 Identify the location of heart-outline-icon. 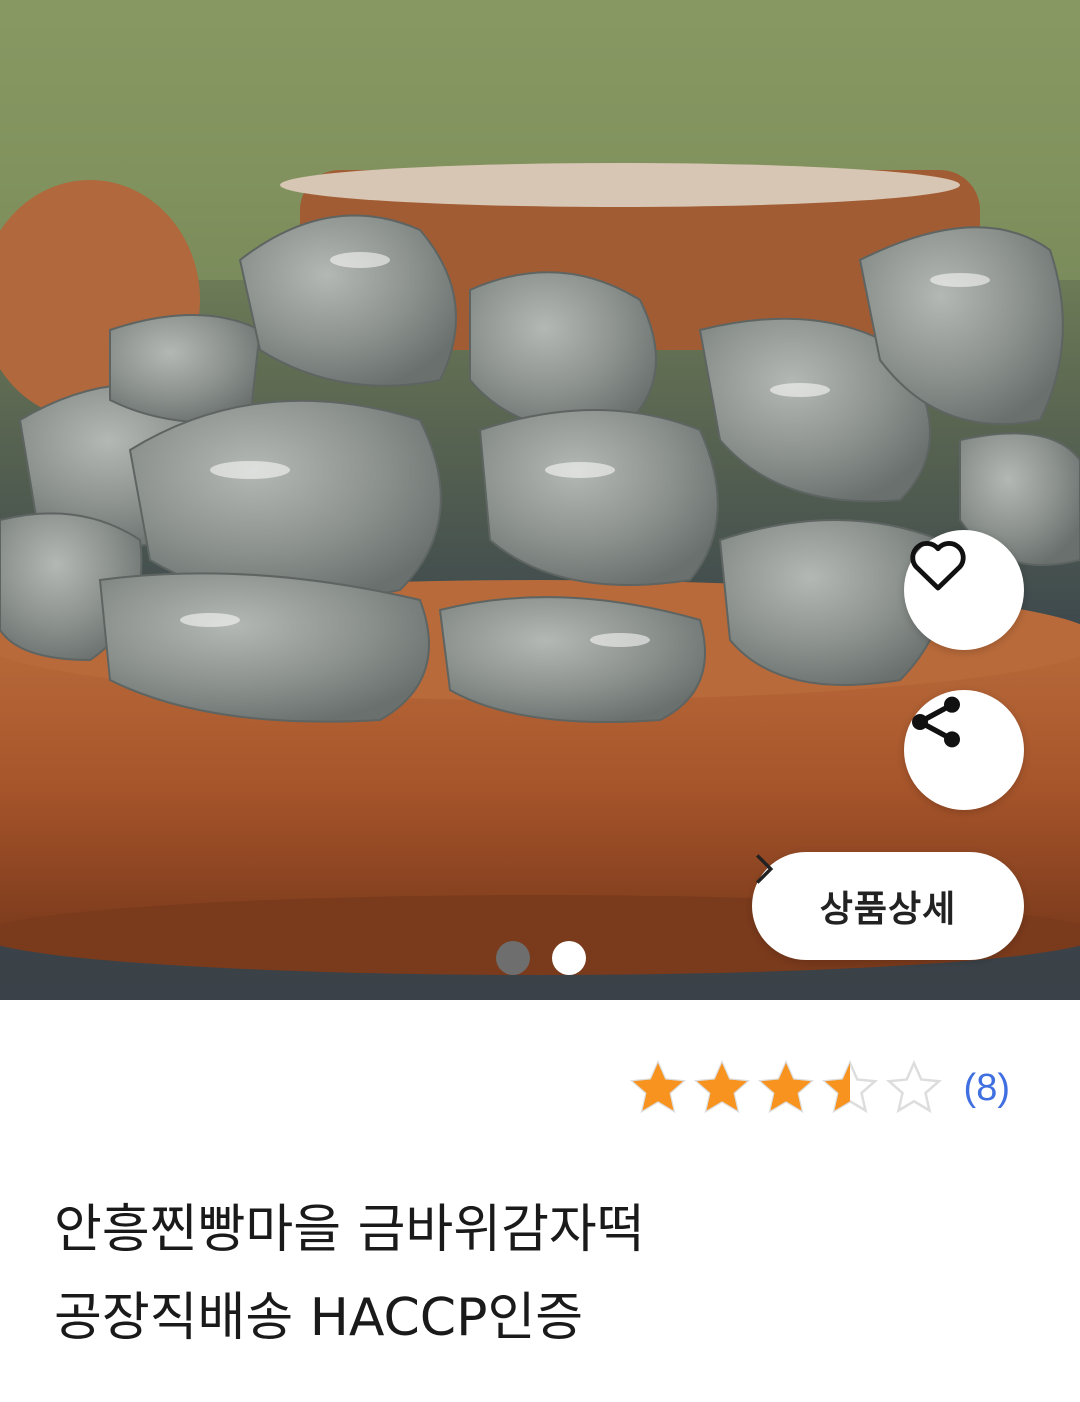
(938, 566).